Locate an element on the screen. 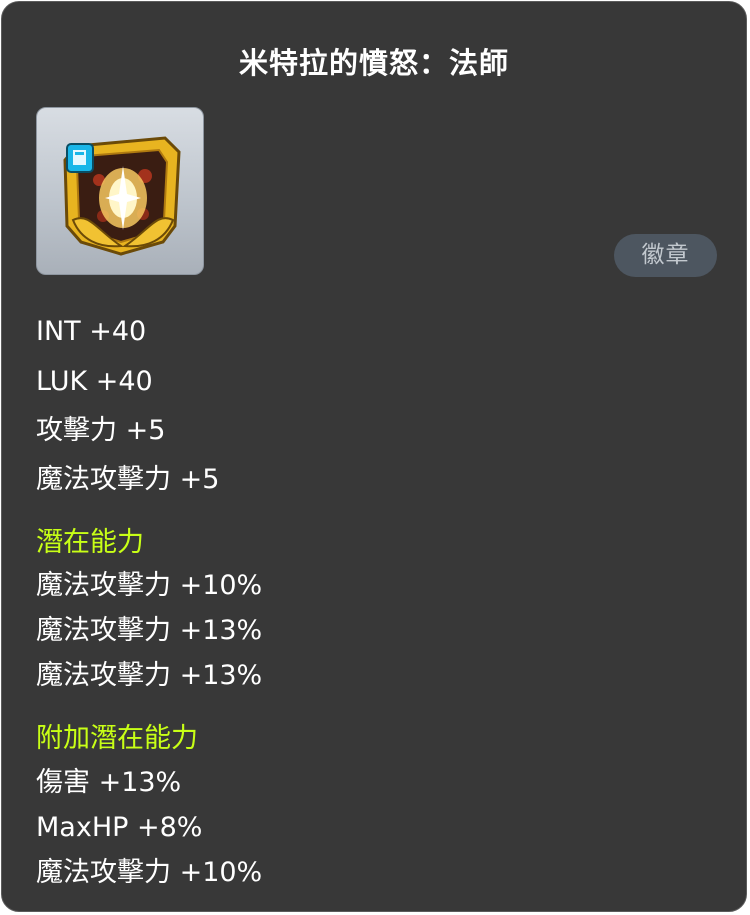  mitra-rage-emblem-icon is located at coordinates (122, 196).